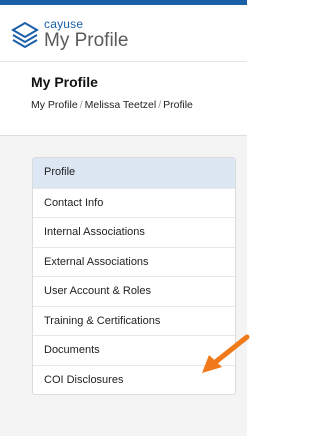  What do you see at coordinates (134, 202) in the screenshot?
I see `menu-item-contact-info: Contact Info` at bounding box center [134, 202].